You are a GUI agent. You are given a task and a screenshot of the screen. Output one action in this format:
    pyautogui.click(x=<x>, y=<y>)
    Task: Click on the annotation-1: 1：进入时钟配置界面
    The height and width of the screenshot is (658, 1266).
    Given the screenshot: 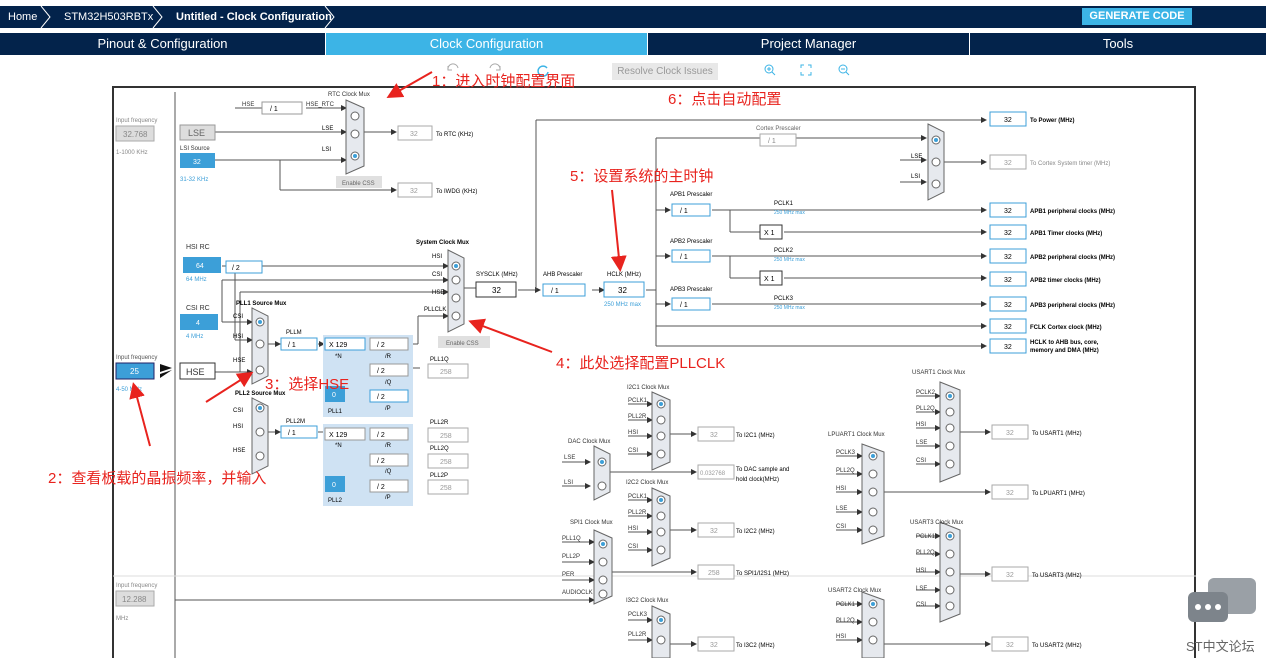 What is the action you would take?
    pyautogui.click(x=504, y=81)
    